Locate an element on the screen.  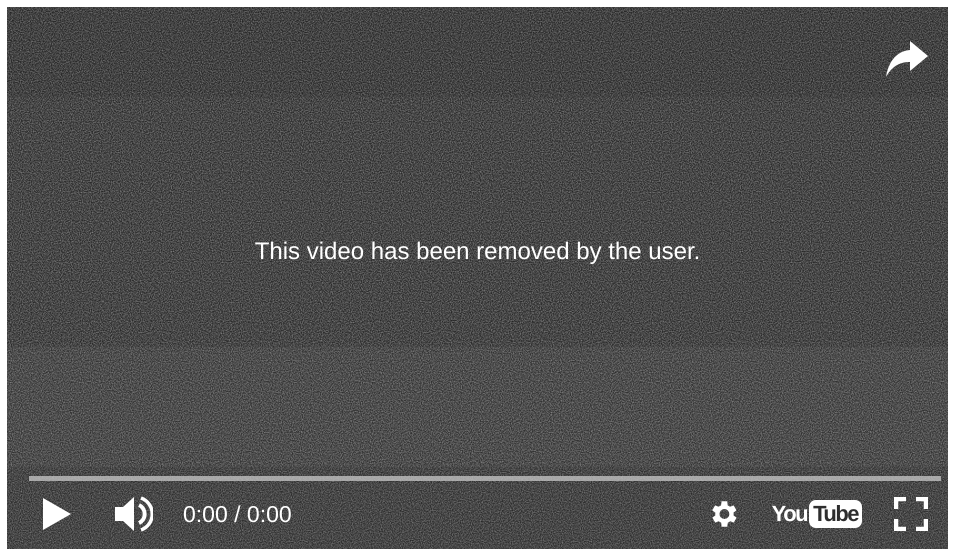
play-button is located at coordinates (57, 514).